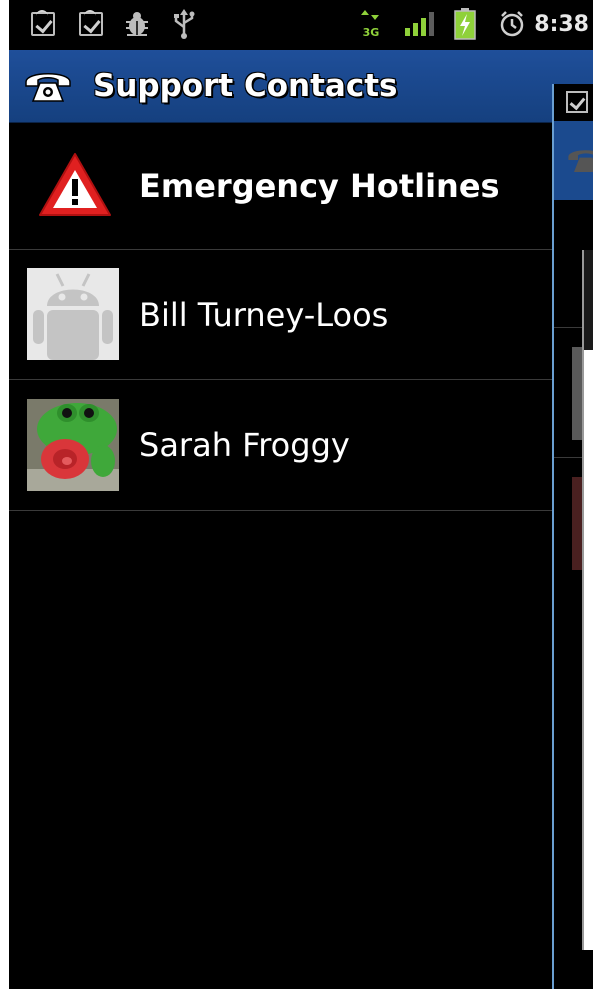 The width and height of the screenshot is (593, 989). What do you see at coordinates (512, 24) in the screenshot?
I see `alarm-icon` at bounding box center [512, 24].